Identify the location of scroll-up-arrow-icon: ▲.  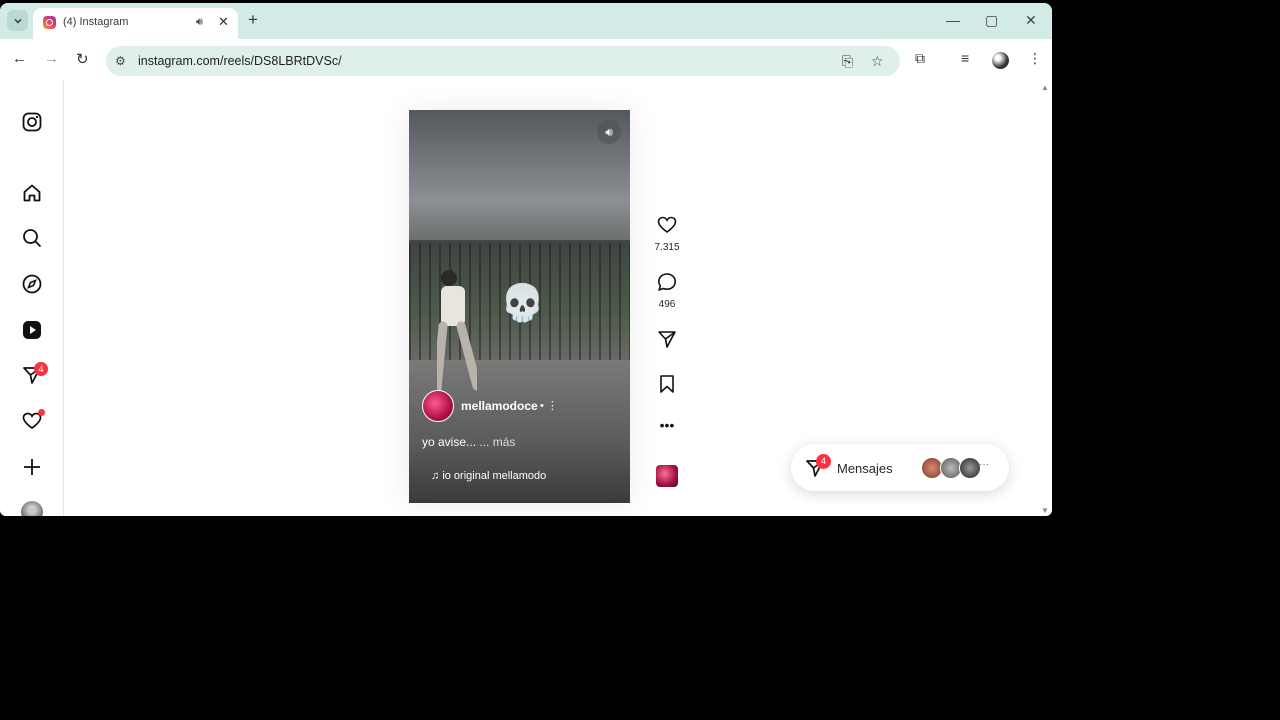
(1045, 87).